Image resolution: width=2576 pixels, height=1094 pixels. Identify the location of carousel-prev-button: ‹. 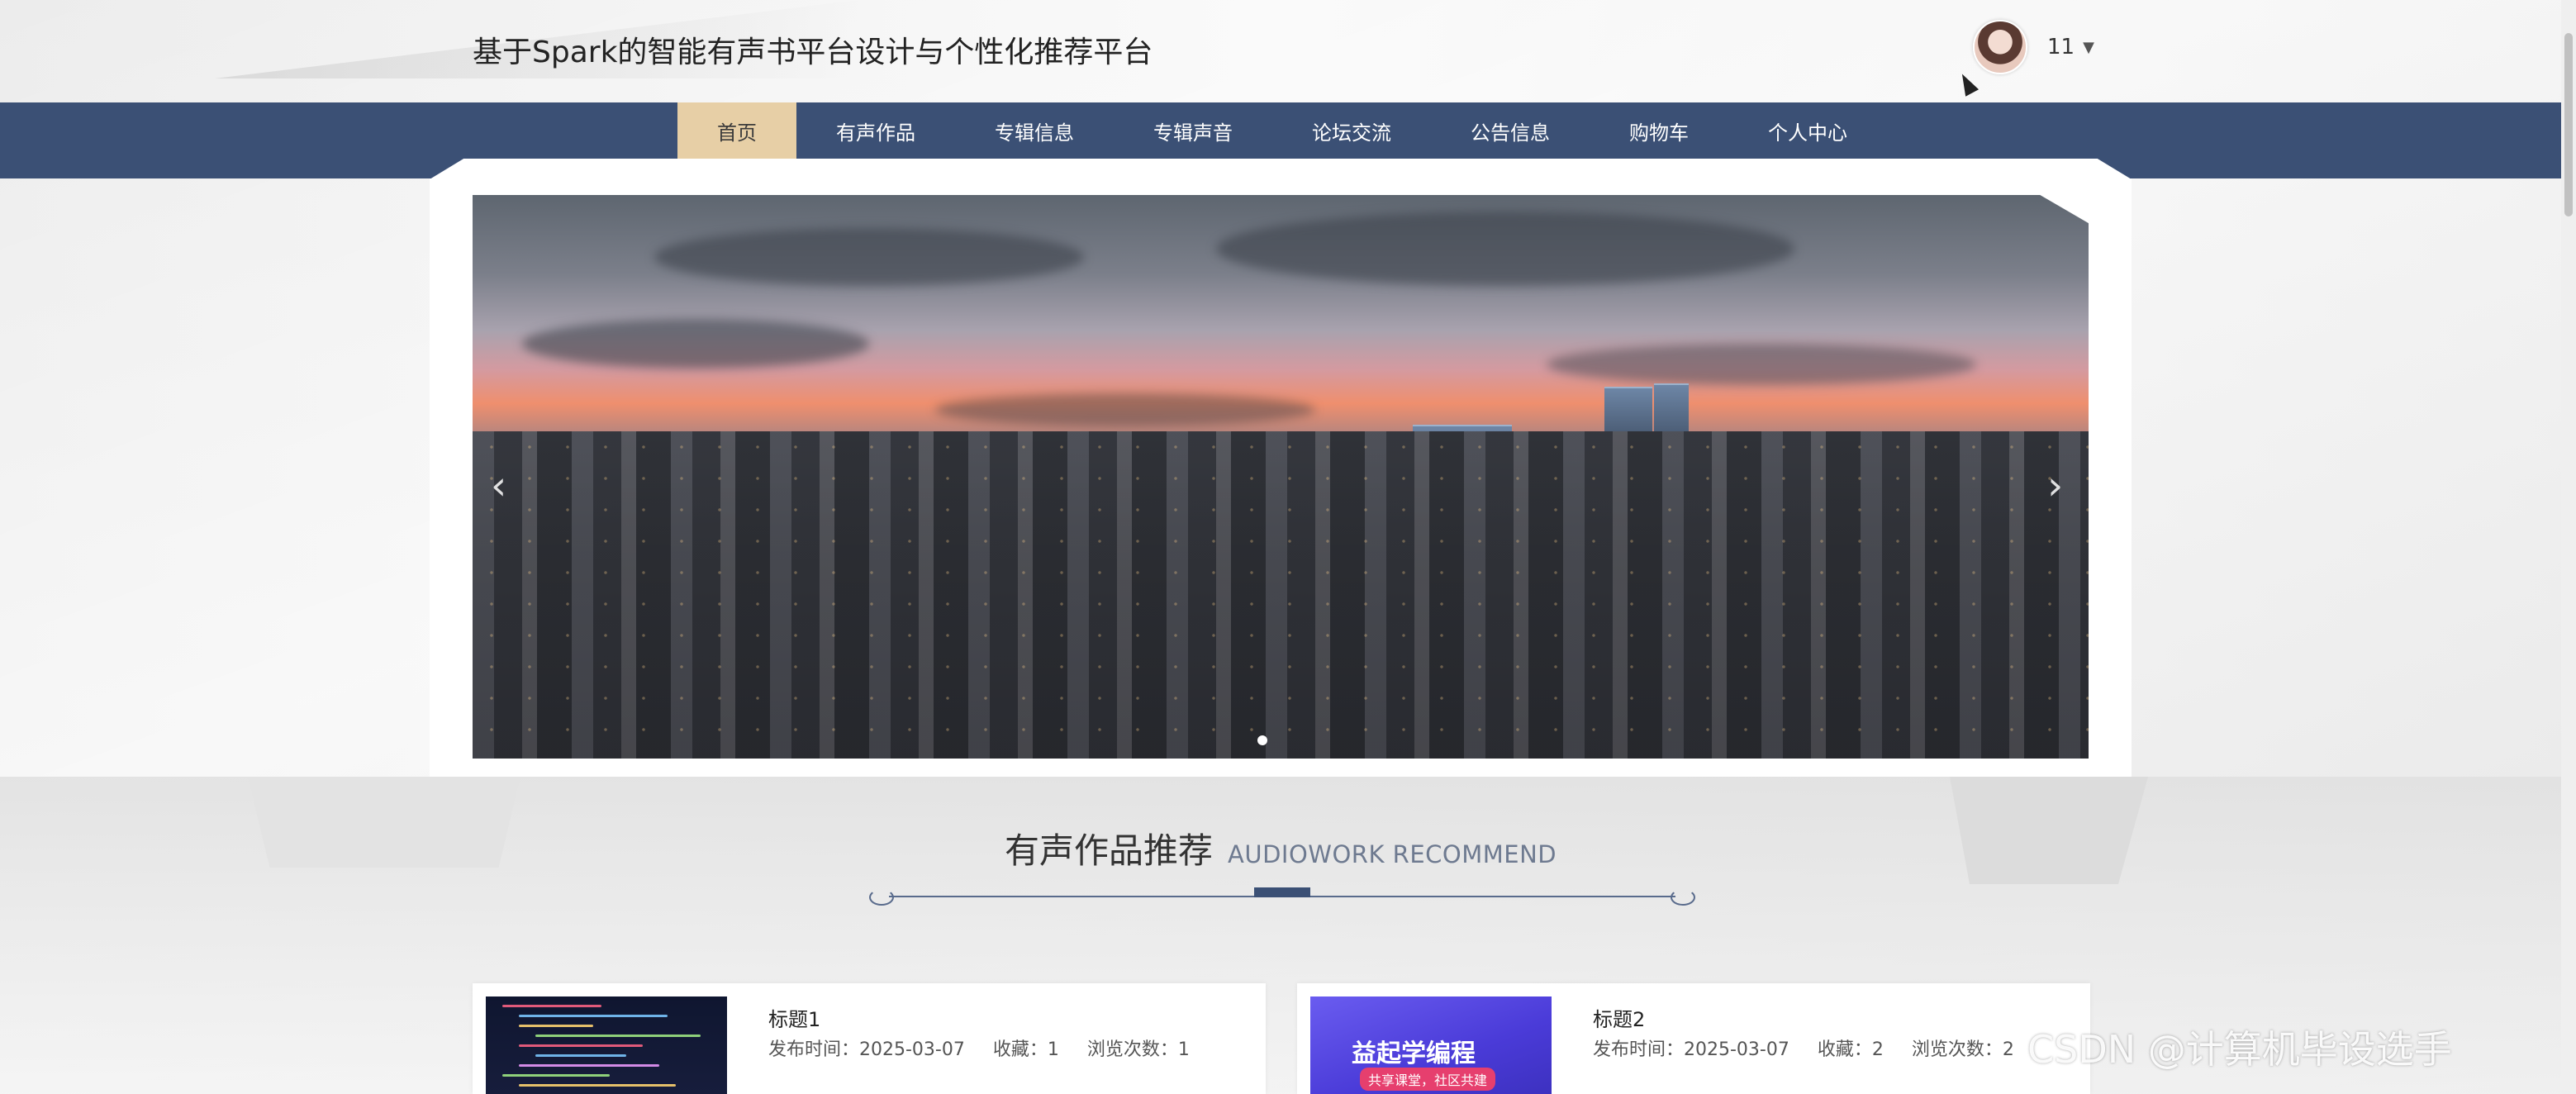
(498, 486).